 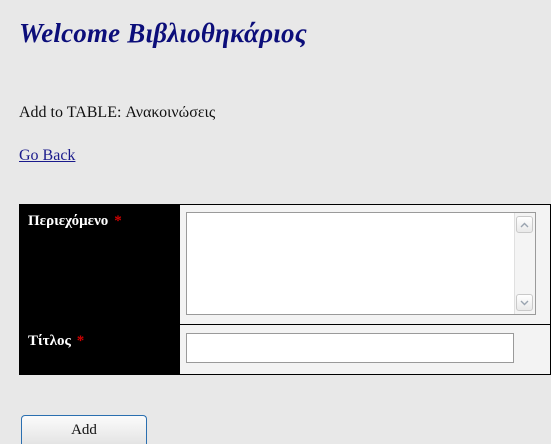 I want to click on form-row-title: Τίτλος *, so click(x=285, y=349).